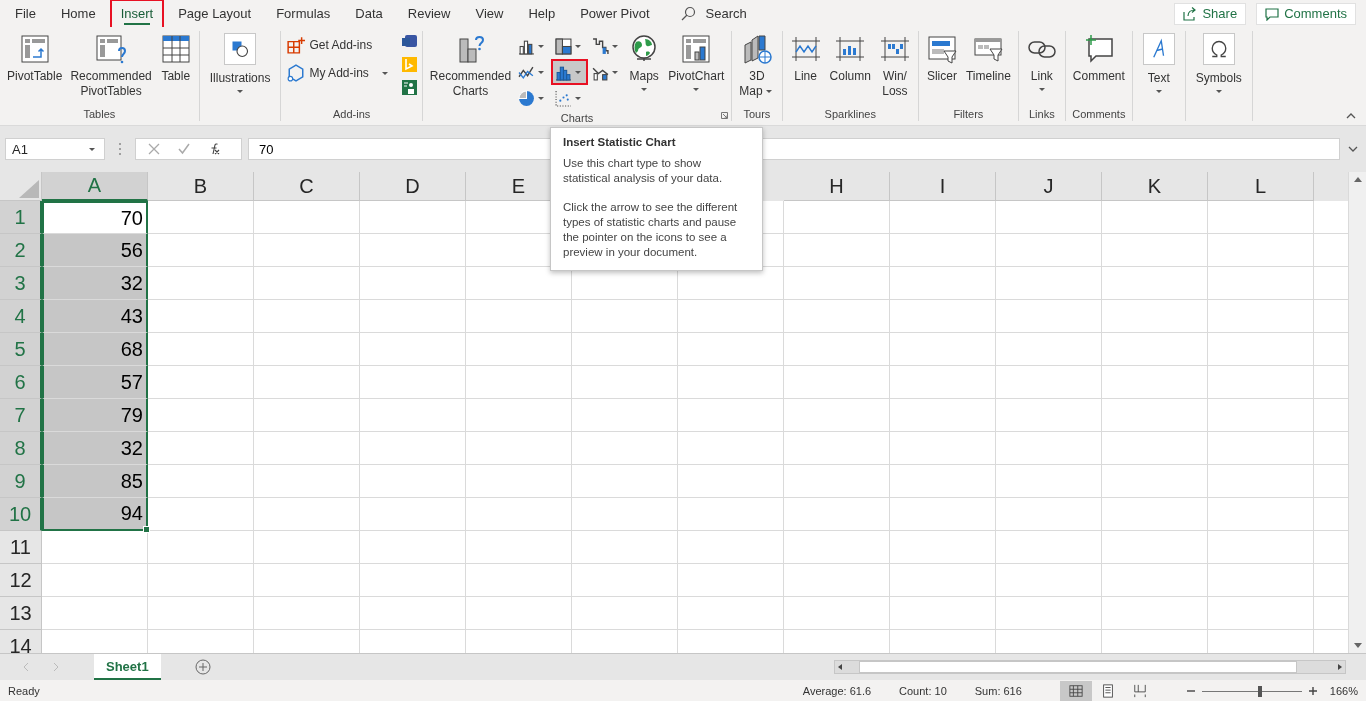 The width and height of the screenshot is (1366, 701). What do you see at coordinates (21, 316) in the screenshot?
I see `row-header: 4` at bounding box center [21, 316].